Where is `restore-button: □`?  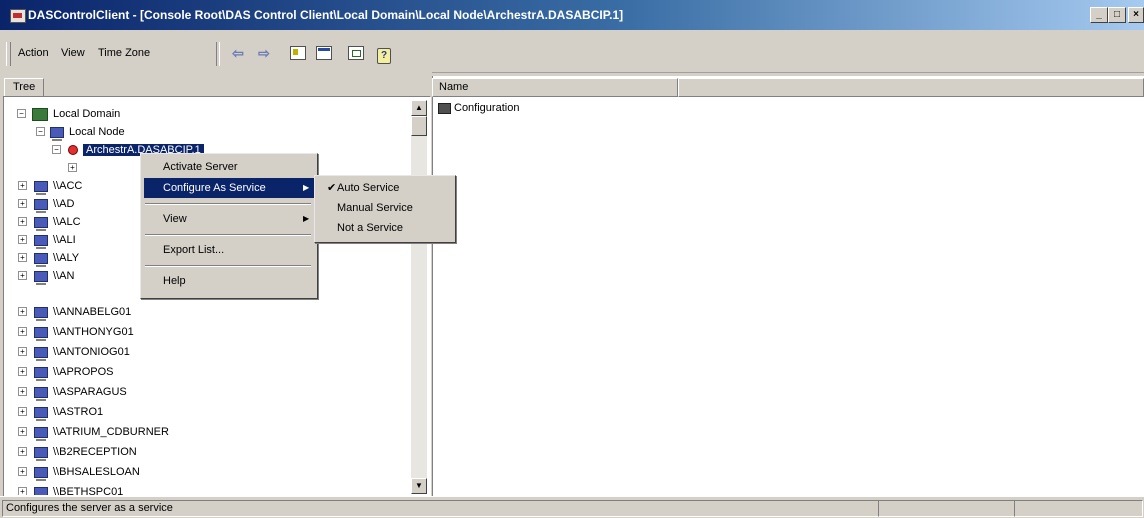 restore-button: □ is located at coordinates (1117, 15).